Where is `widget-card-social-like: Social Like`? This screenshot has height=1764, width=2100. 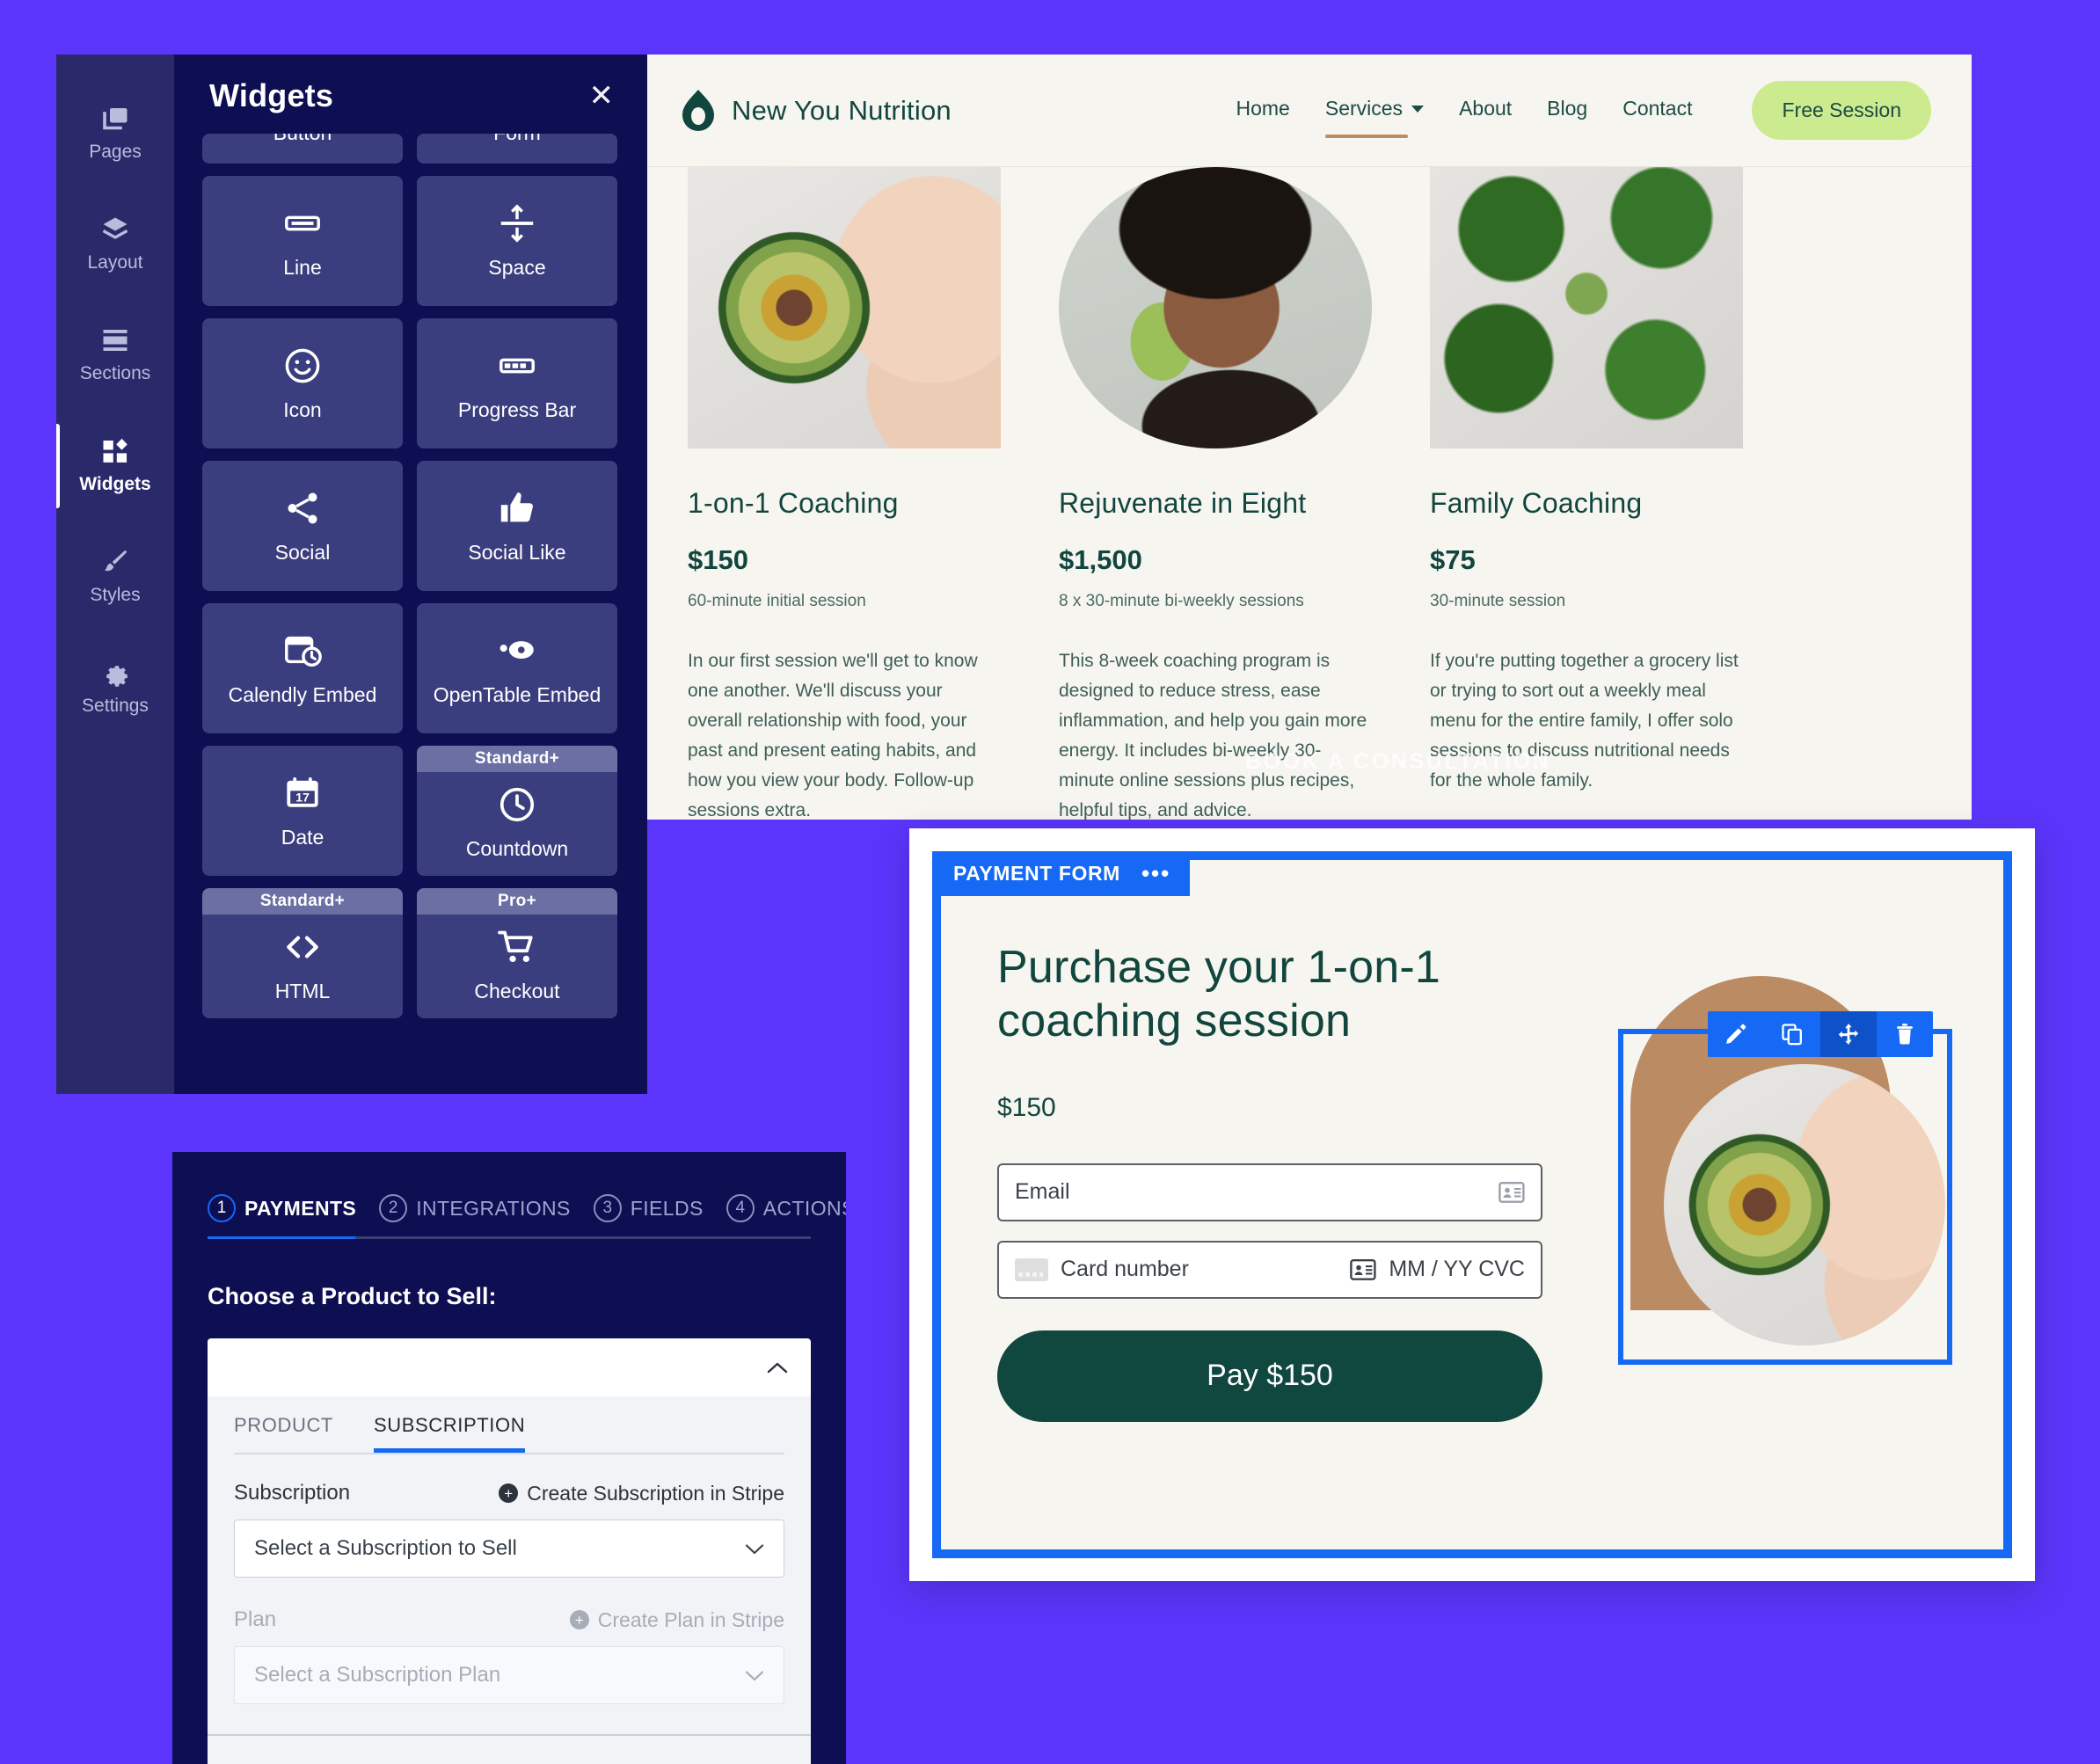 widget-card-social-like: Social Like is located at coordinates (517, 526).